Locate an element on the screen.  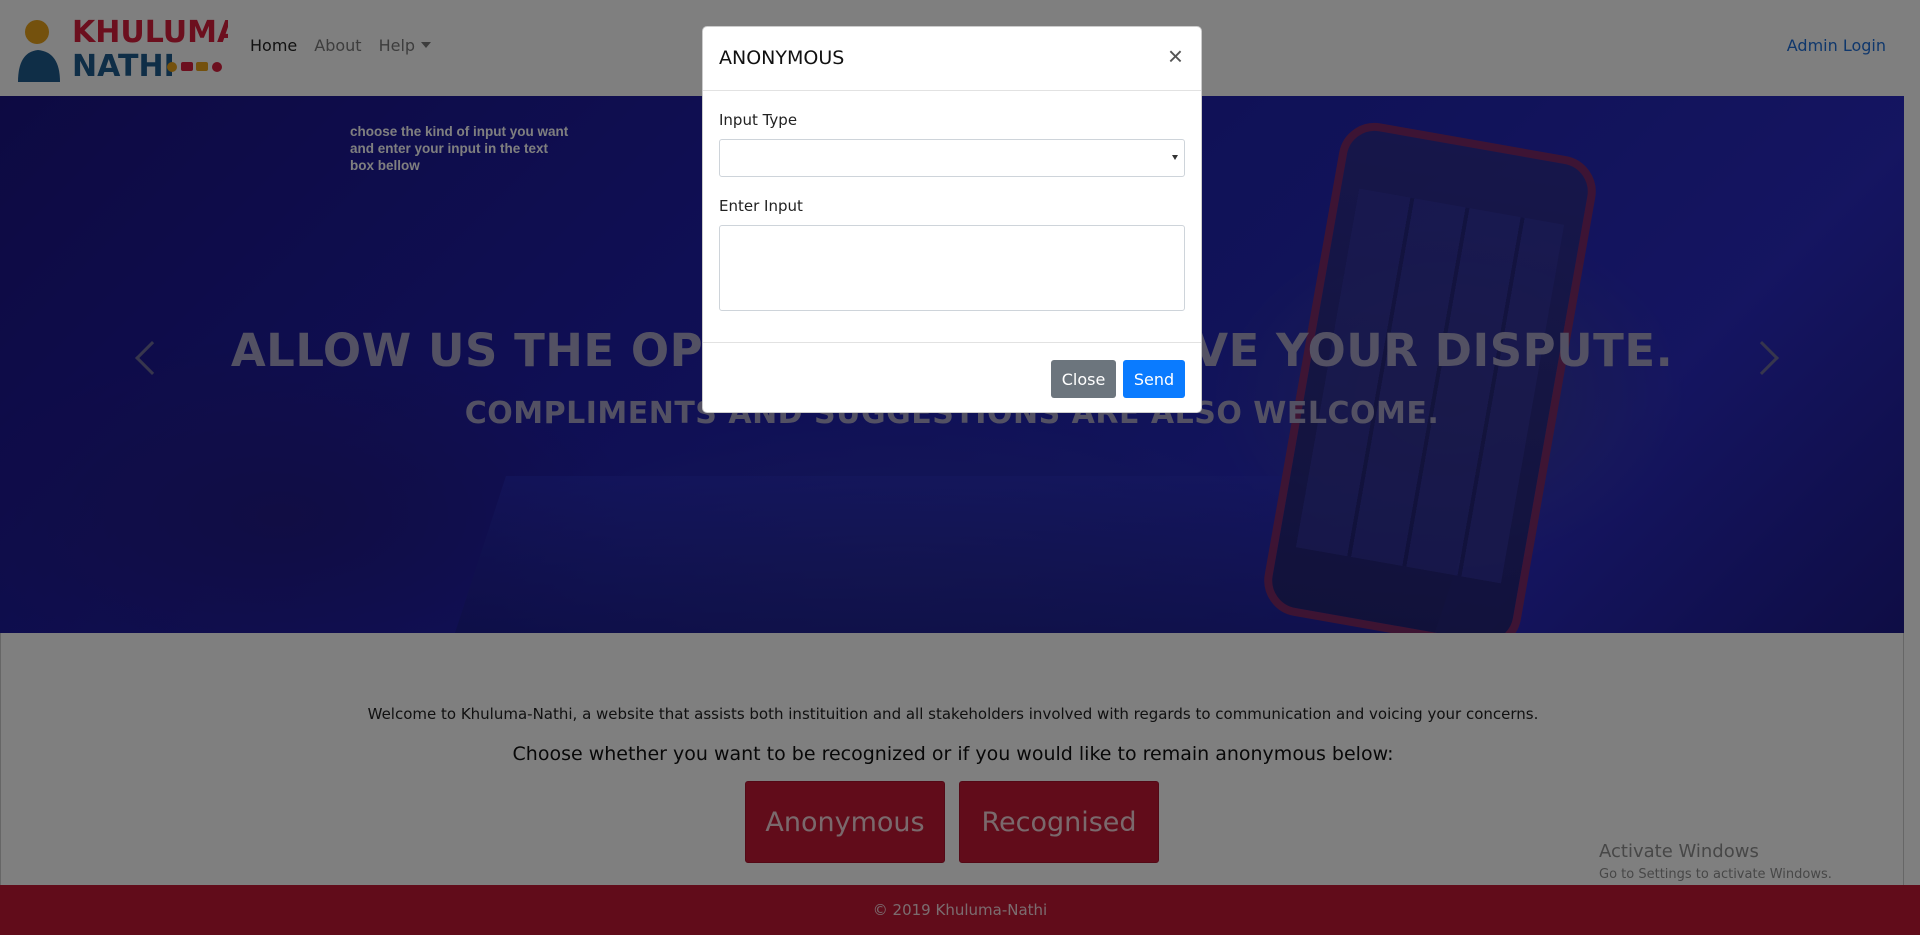
input-type-select is located at coordinates (952, 158).